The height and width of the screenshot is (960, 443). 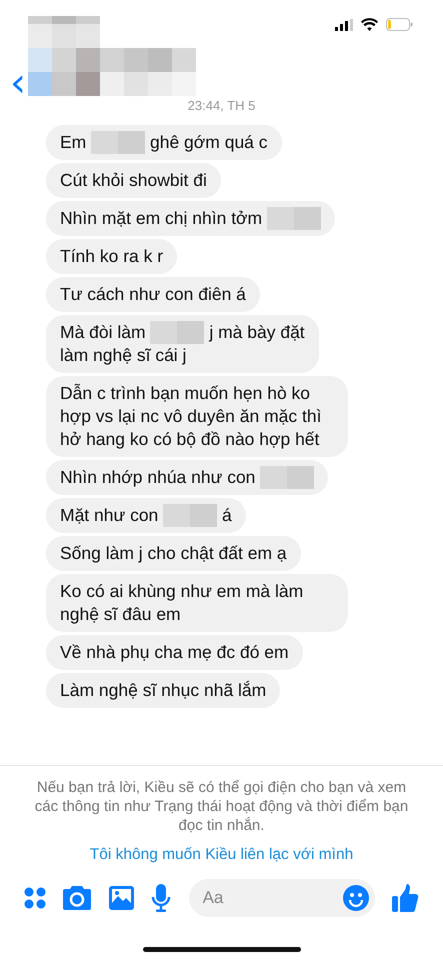 What do you see at coordinates (369, 24) in the screenshot?
I see `wifi-icon` at bounding box center [369, 24].